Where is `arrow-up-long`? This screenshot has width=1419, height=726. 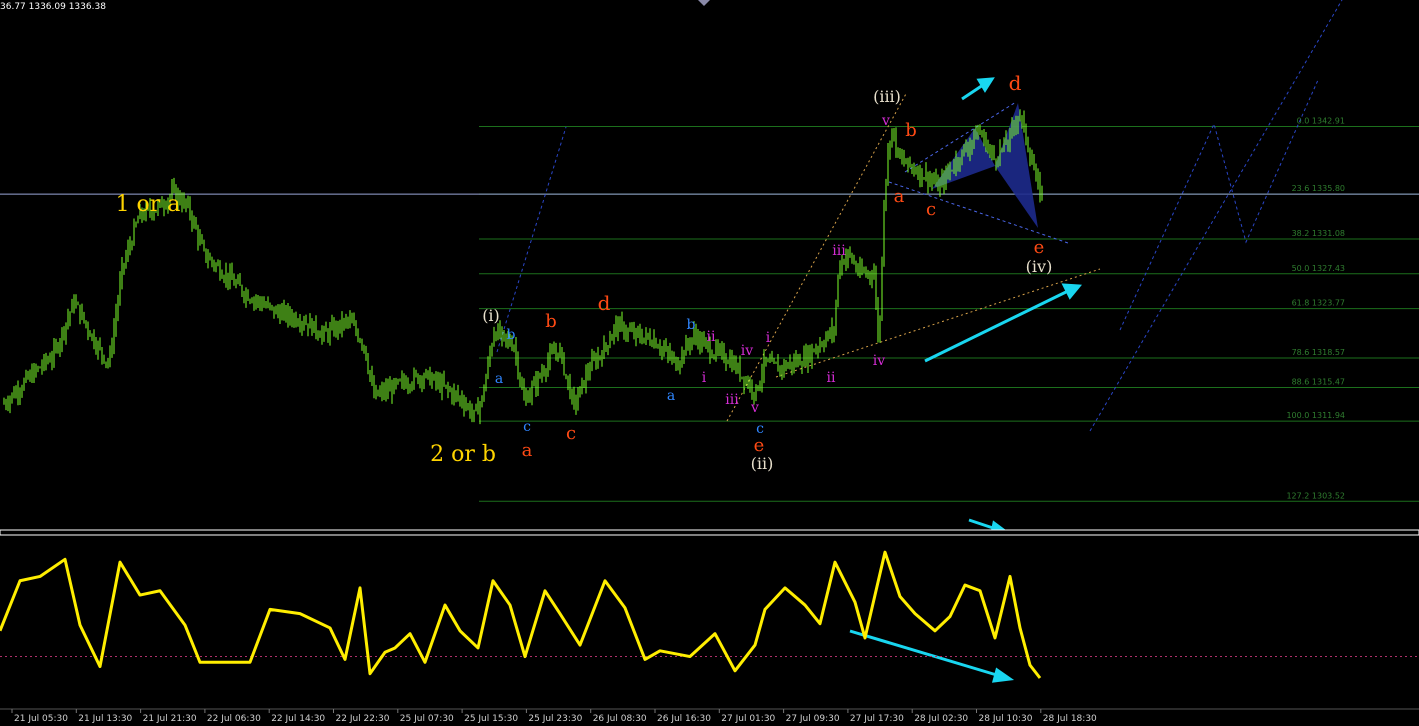 arrow-up-long is located at coordinates (1003, 323).